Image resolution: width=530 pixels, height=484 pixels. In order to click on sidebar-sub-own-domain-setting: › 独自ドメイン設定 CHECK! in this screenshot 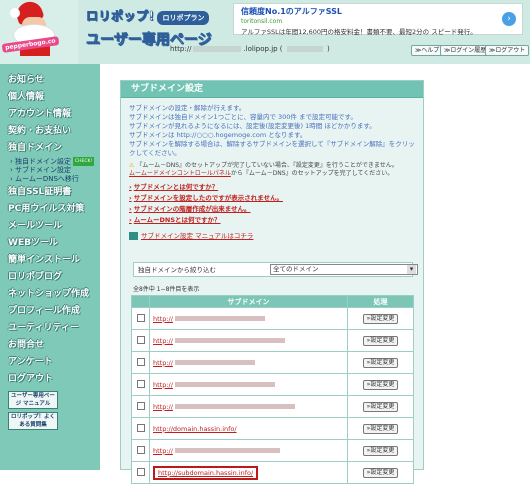, I will do `click(50, 161)`.